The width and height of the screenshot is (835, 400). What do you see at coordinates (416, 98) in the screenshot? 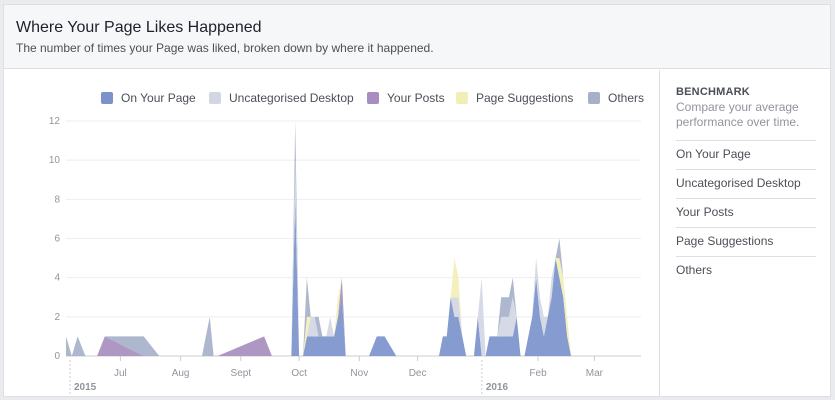
I see `legend-label: Your Posts` at bounding box center [416, 98].